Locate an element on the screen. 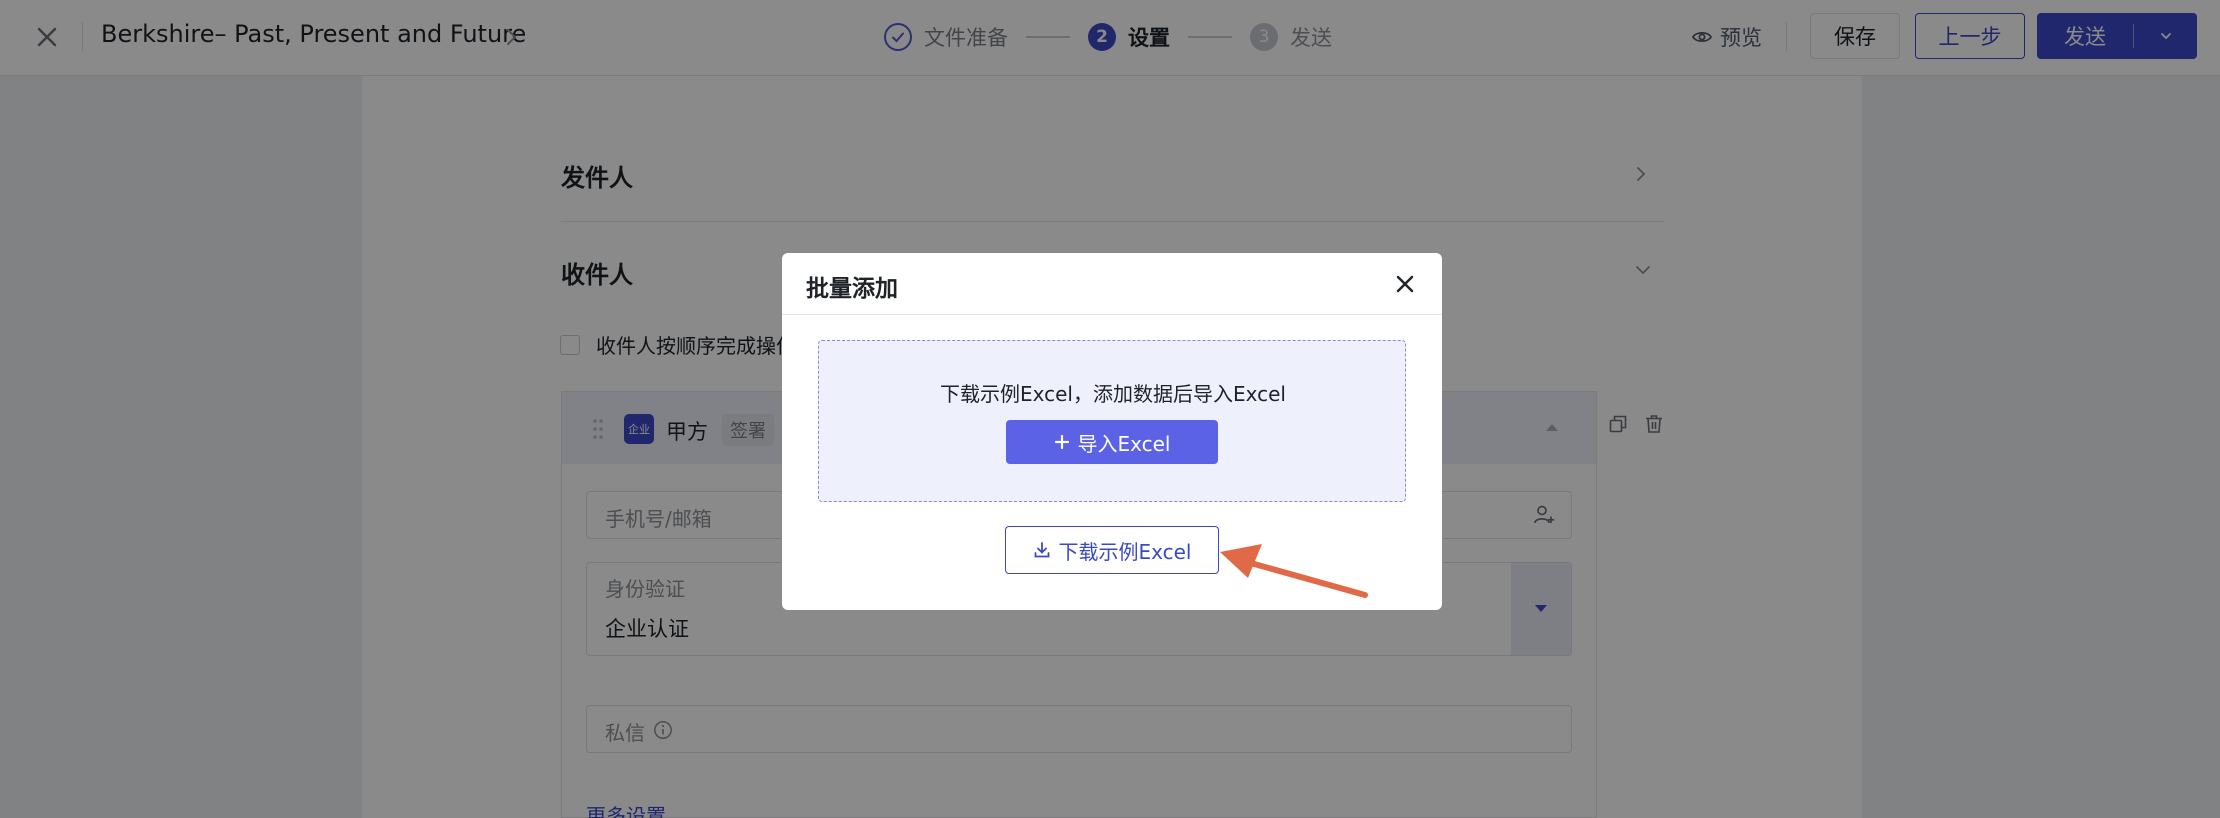  plus-icon is located at coordinates (1061, 442).